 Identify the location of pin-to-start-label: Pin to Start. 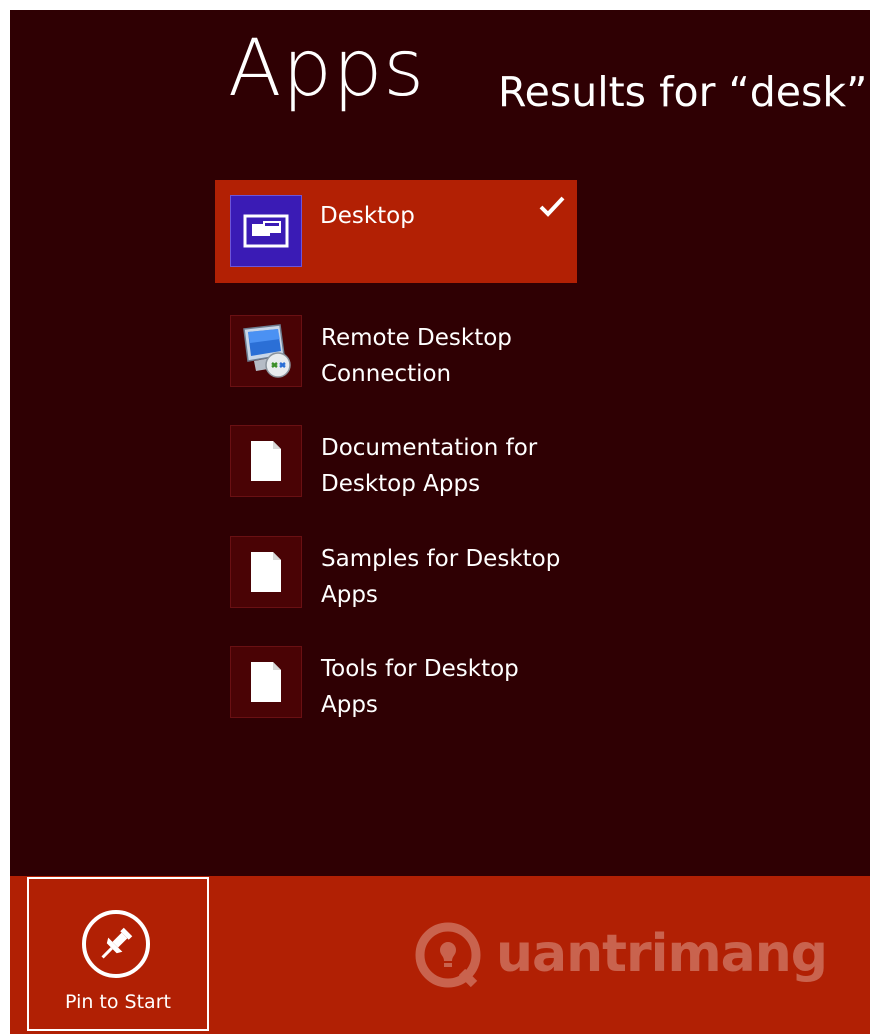
(118, 1002).